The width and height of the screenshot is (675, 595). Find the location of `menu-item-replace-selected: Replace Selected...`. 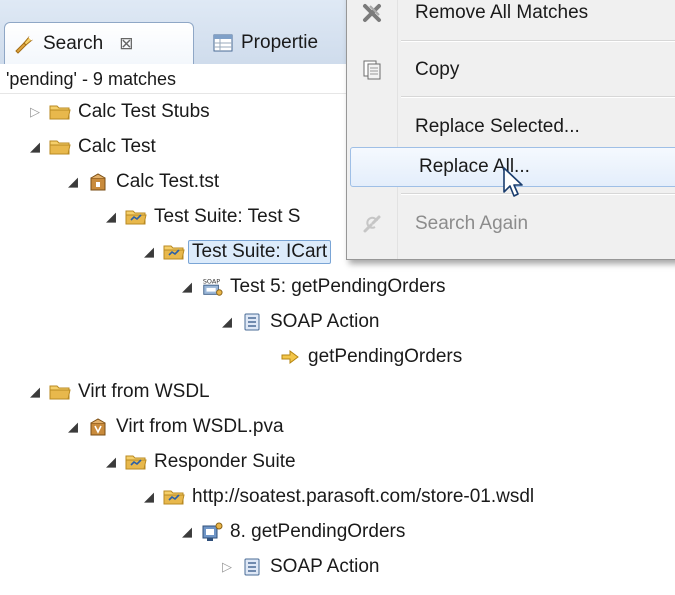

menu-item-replace-selected: Replace Selected... is located at coordinates (511, 127).